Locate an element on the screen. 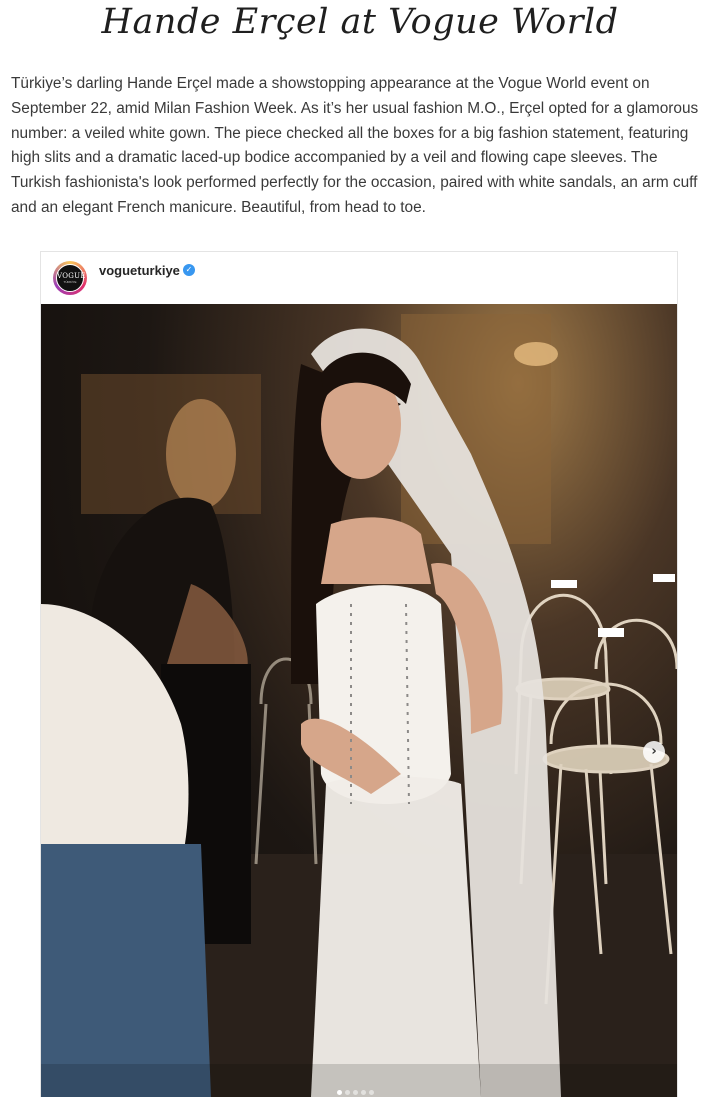  avatar: VOGUE TÜRKİYE is located at coordinates (70, 278).